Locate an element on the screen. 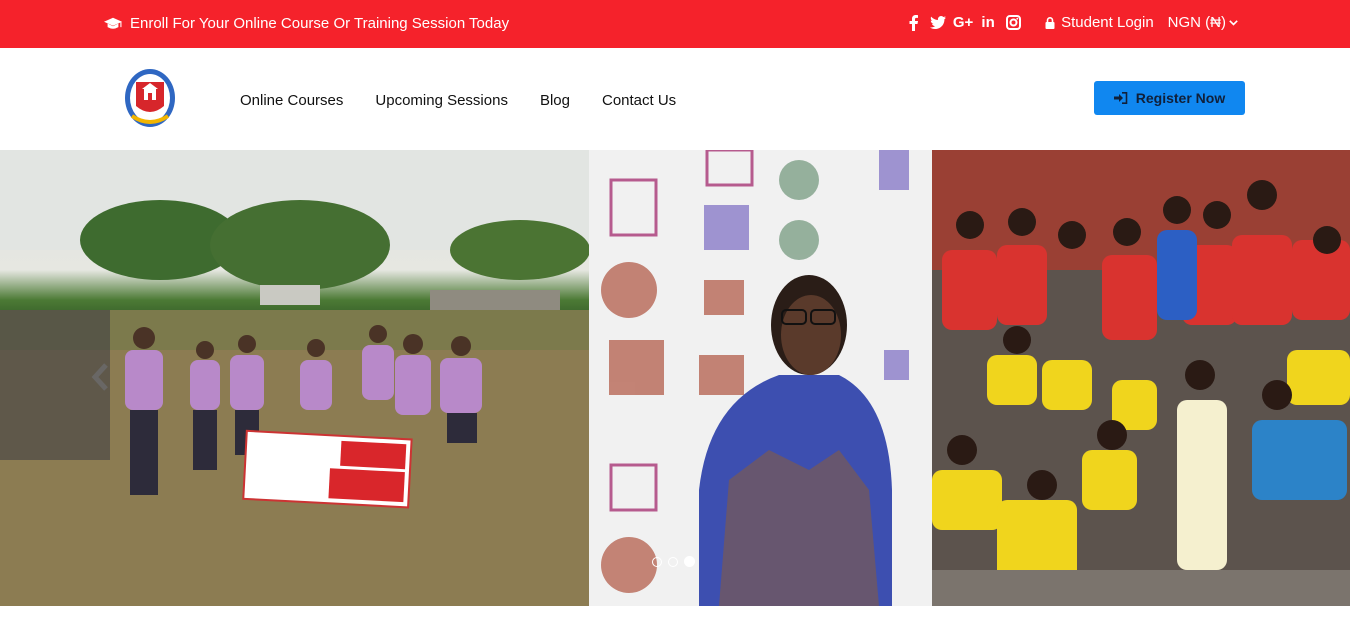 This screenshot has width=1350, height=634. school-logo is located at coordinates (150, 99).